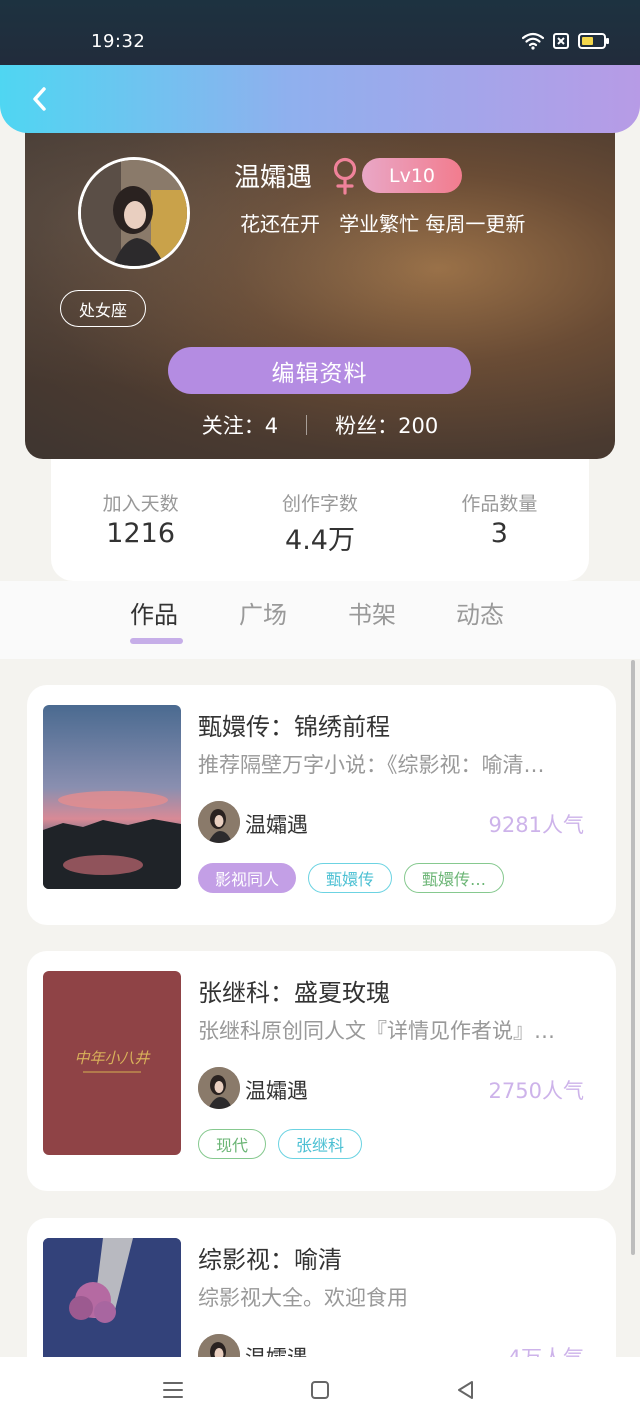  What do you see at coordinates (303, 1298) in the screenshot?
I see `book-description: 综影视大全。欢迎食用` at bounding box center [303, 1298].